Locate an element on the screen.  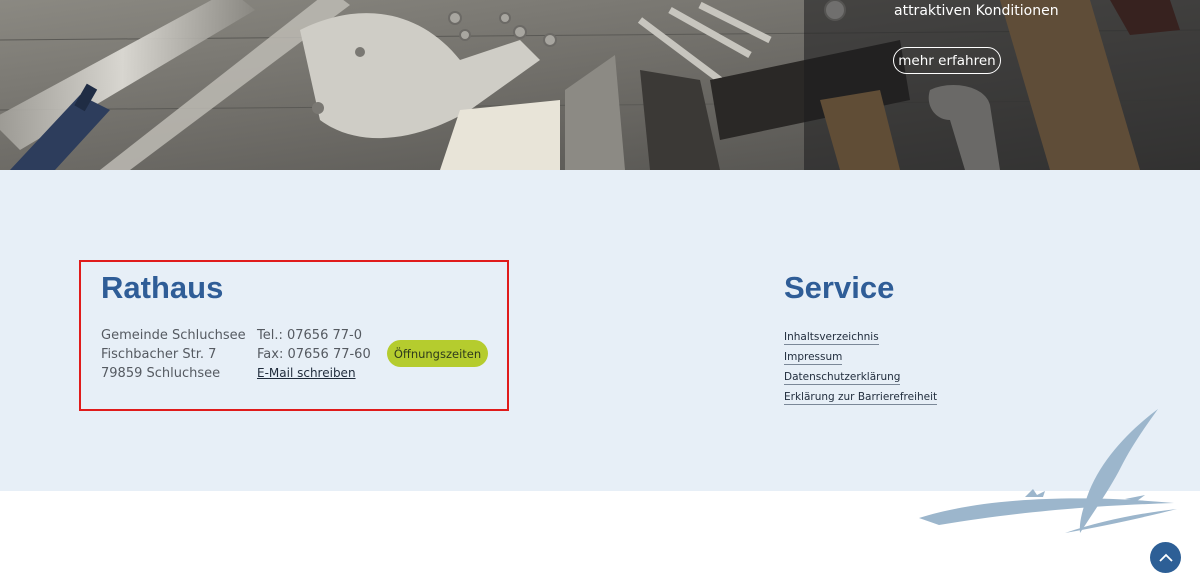
list-item: Impressum is located at coordinates (860, 357).